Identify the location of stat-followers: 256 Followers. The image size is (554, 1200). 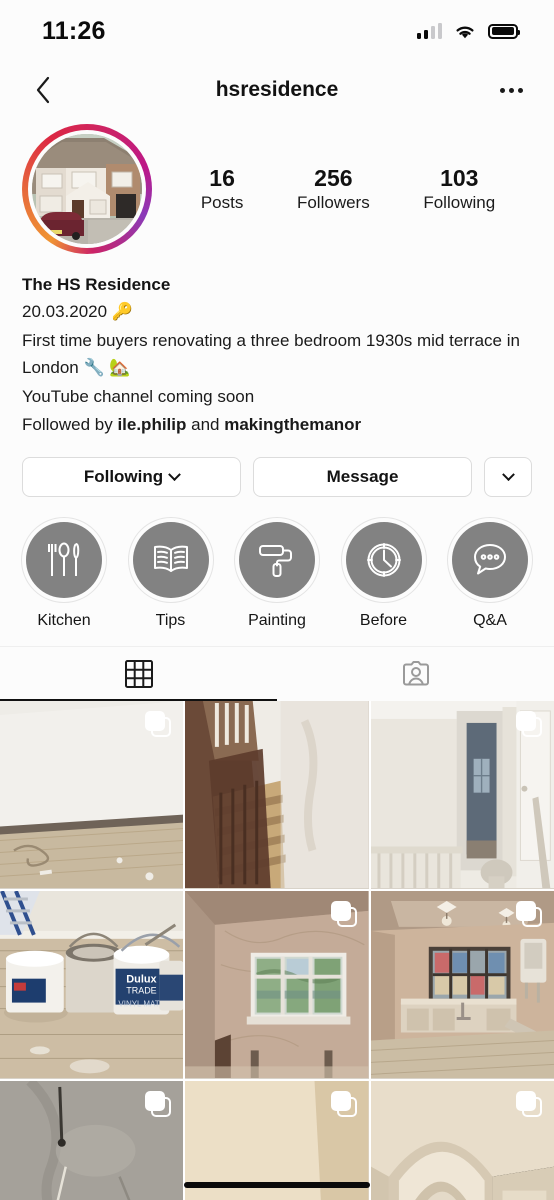
(333, 189).